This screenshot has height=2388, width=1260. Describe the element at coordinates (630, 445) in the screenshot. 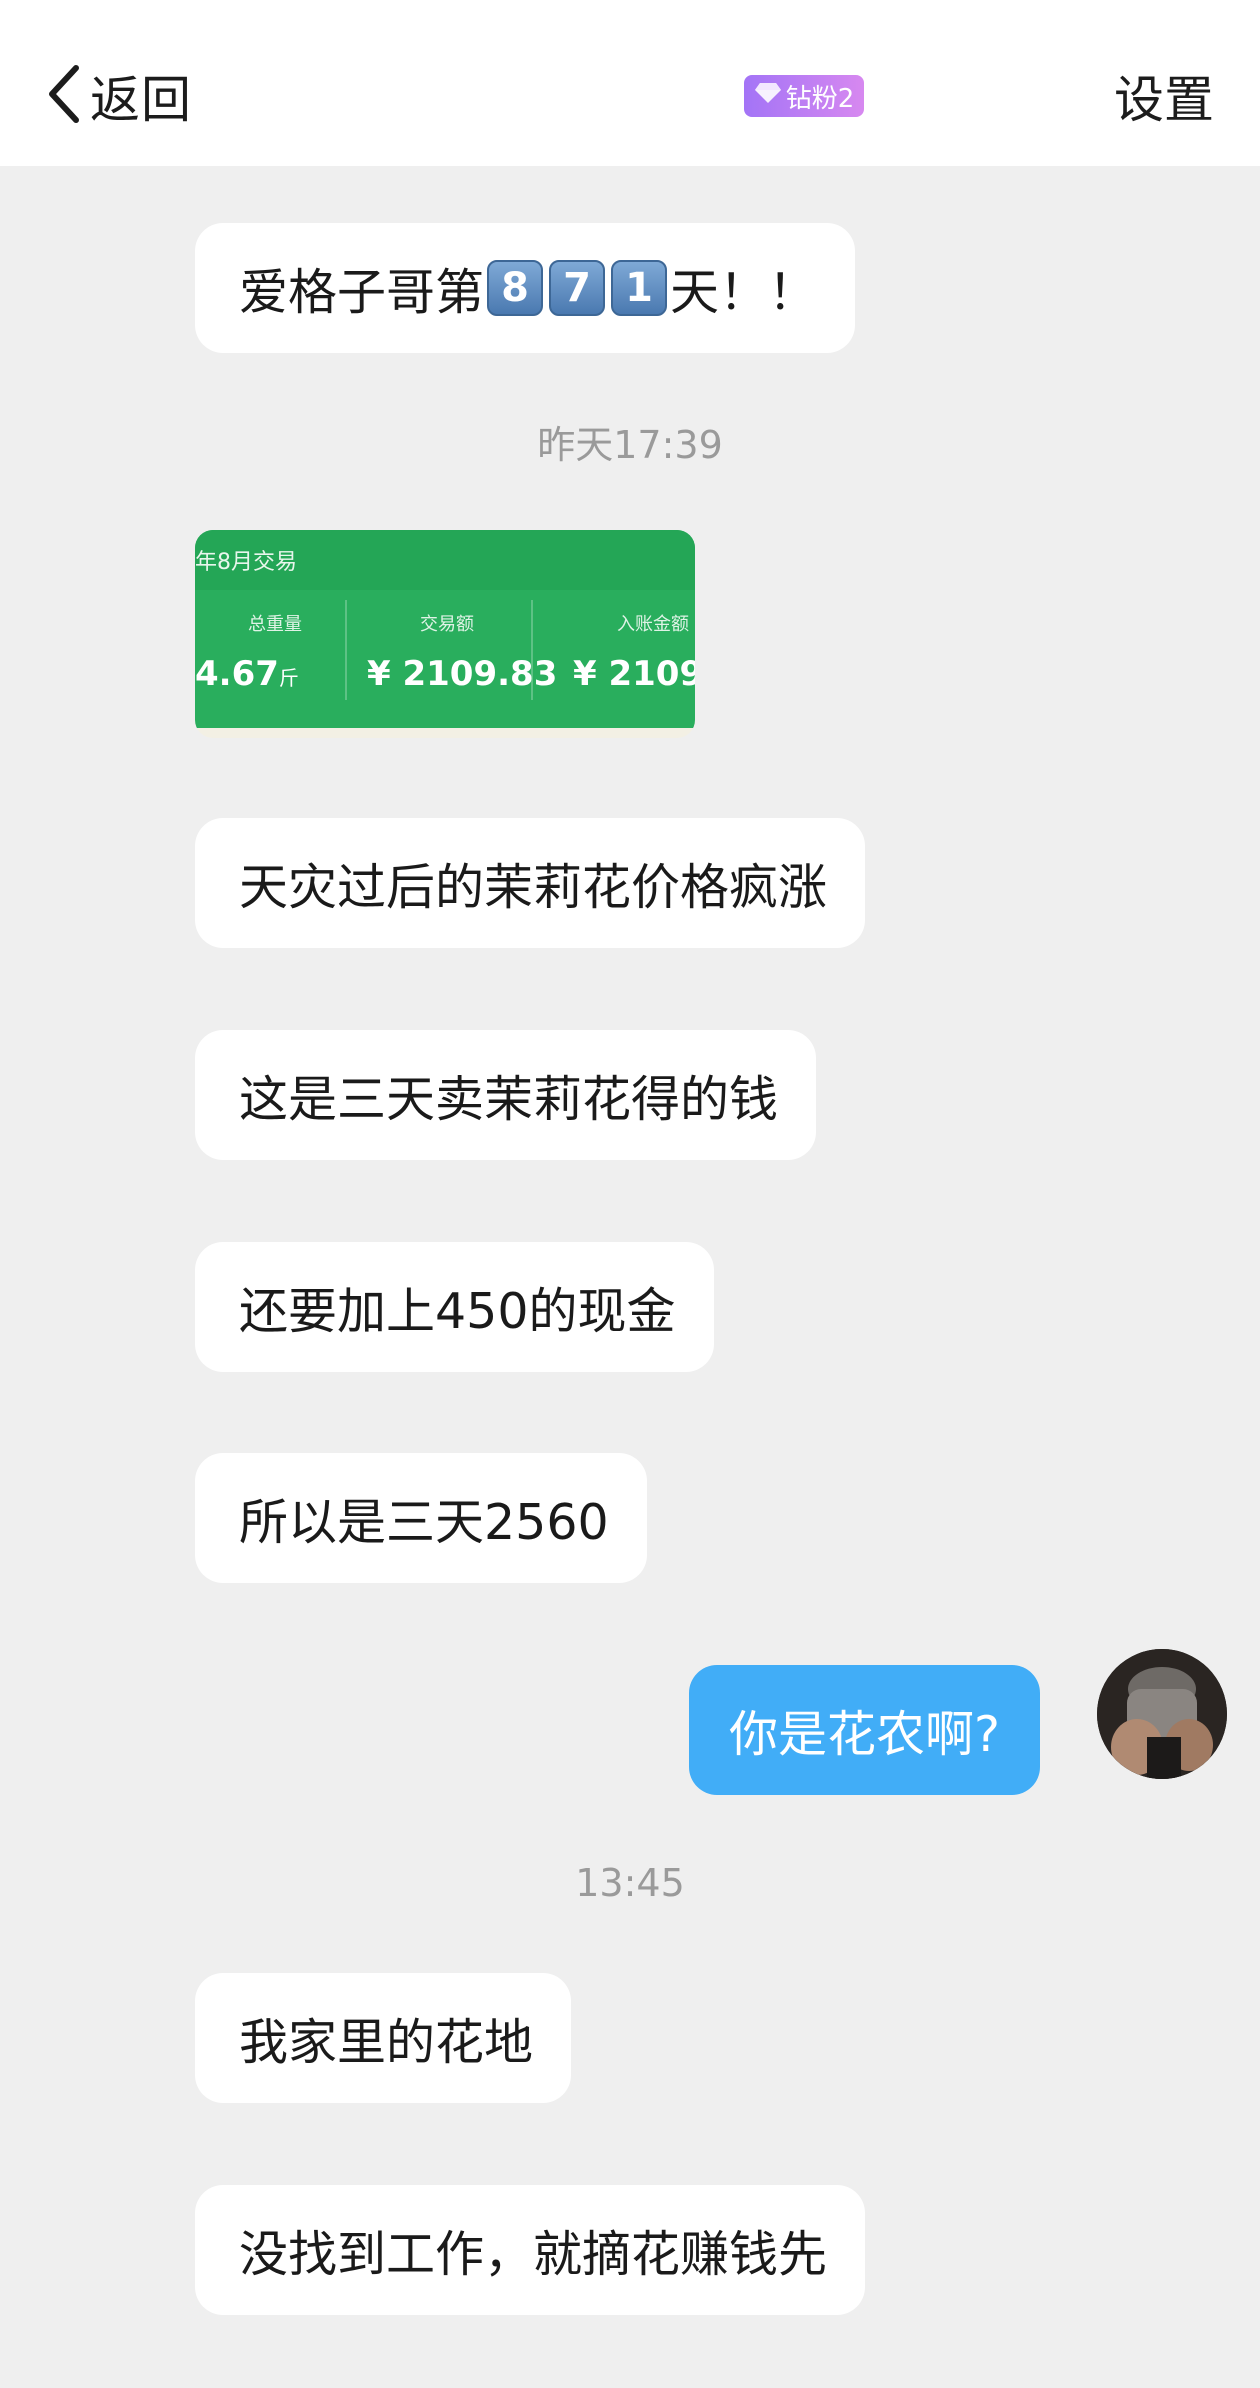

I see `message-timestamp: 昨天17:39` at that location.